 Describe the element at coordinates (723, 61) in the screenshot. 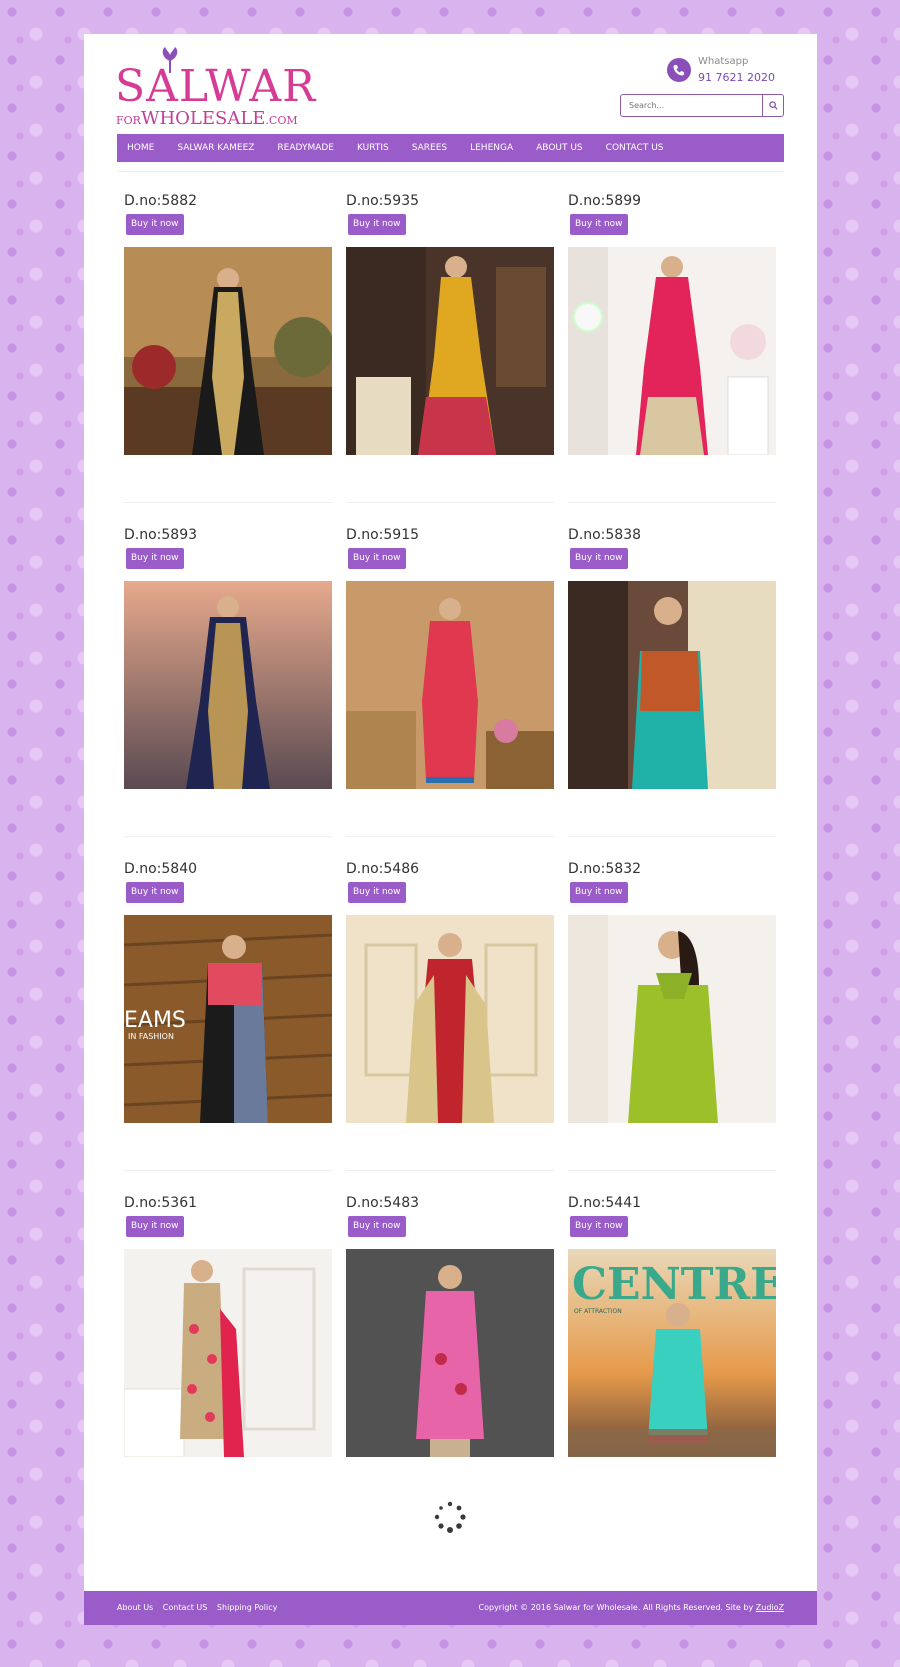

I see `whatsapp-label: Whatsapp` at that location.